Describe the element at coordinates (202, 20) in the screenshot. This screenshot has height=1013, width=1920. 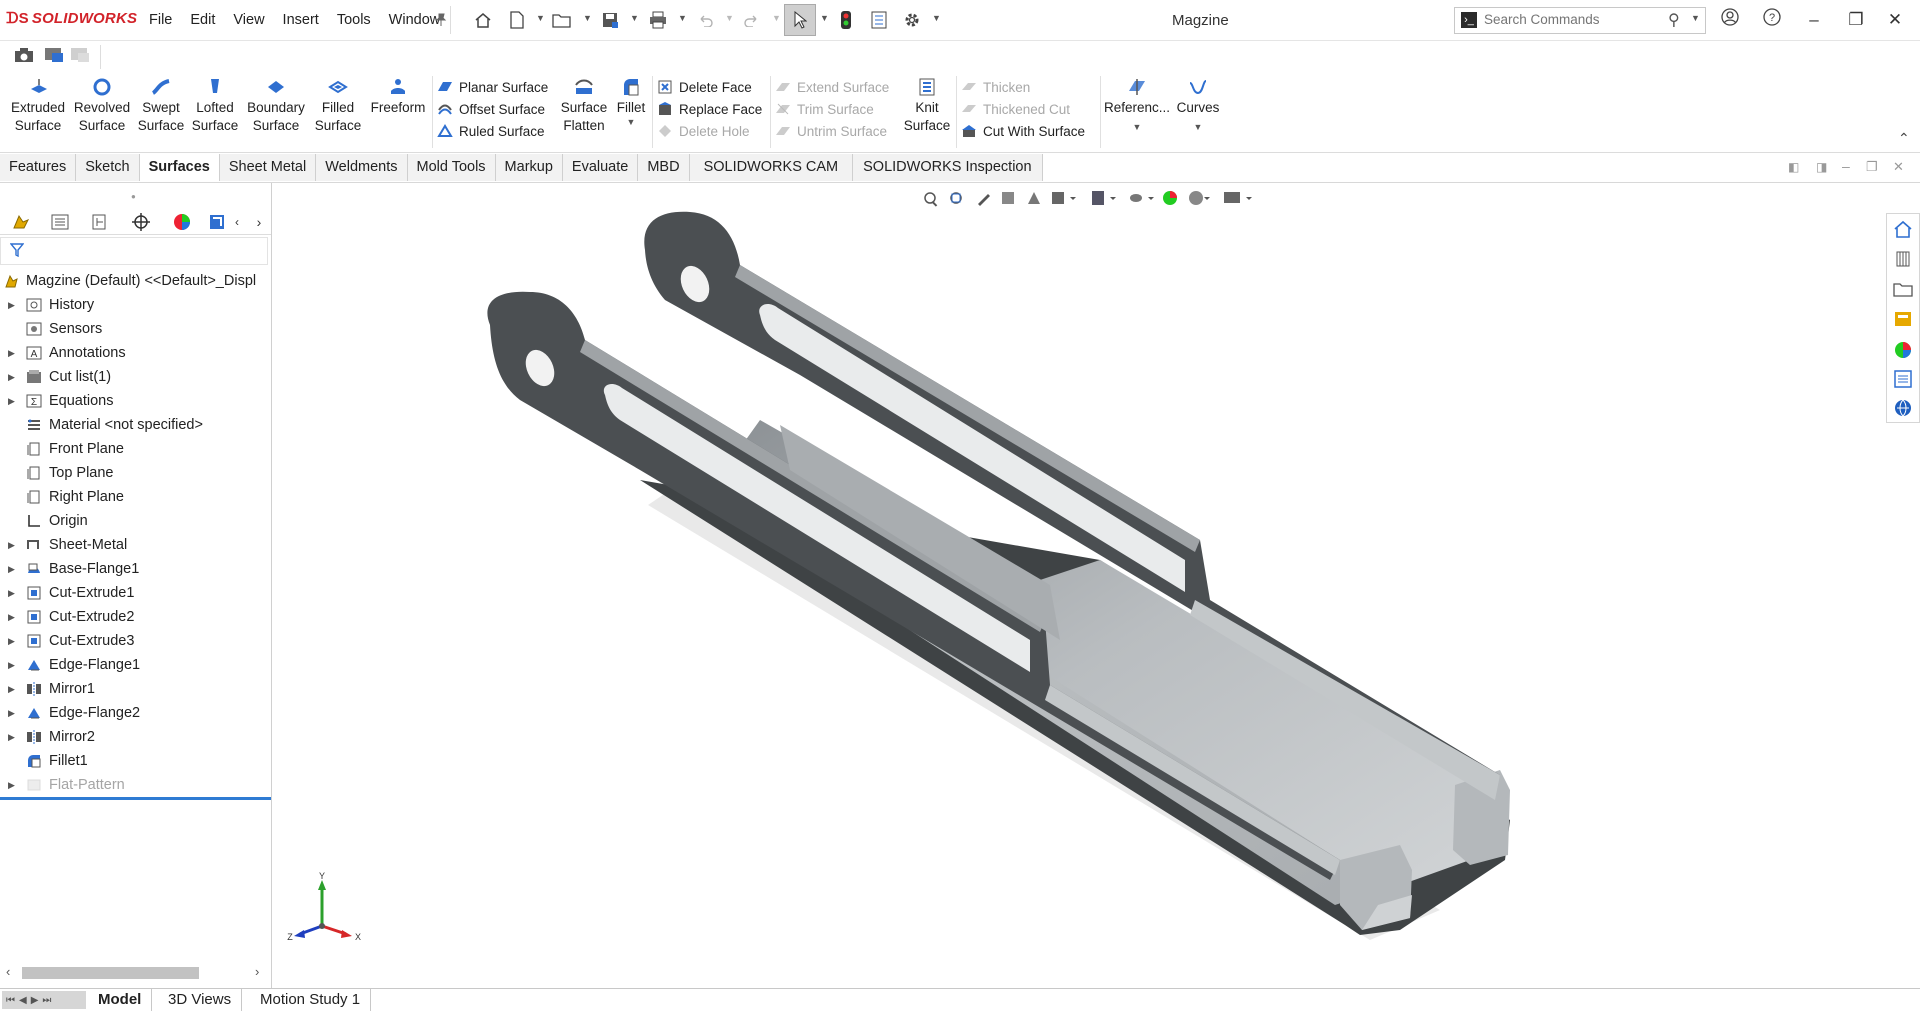
I see `menu-edit: Edit` at that location.